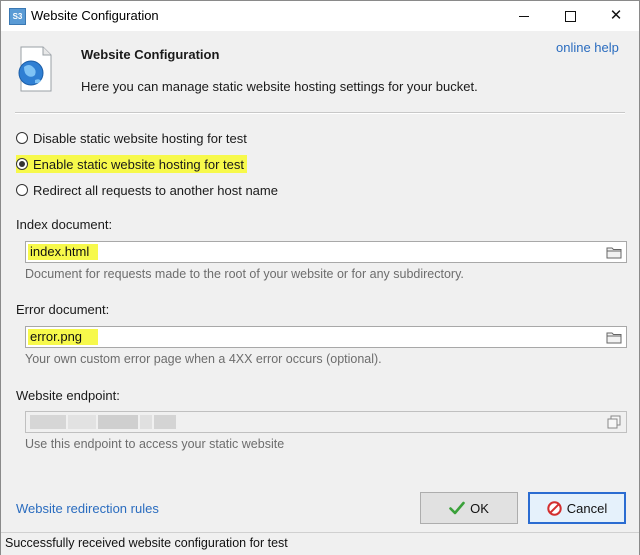  Describe the element at coordinates (587, 47) in the screenshot. I see `online-help-link: online help` at that location.